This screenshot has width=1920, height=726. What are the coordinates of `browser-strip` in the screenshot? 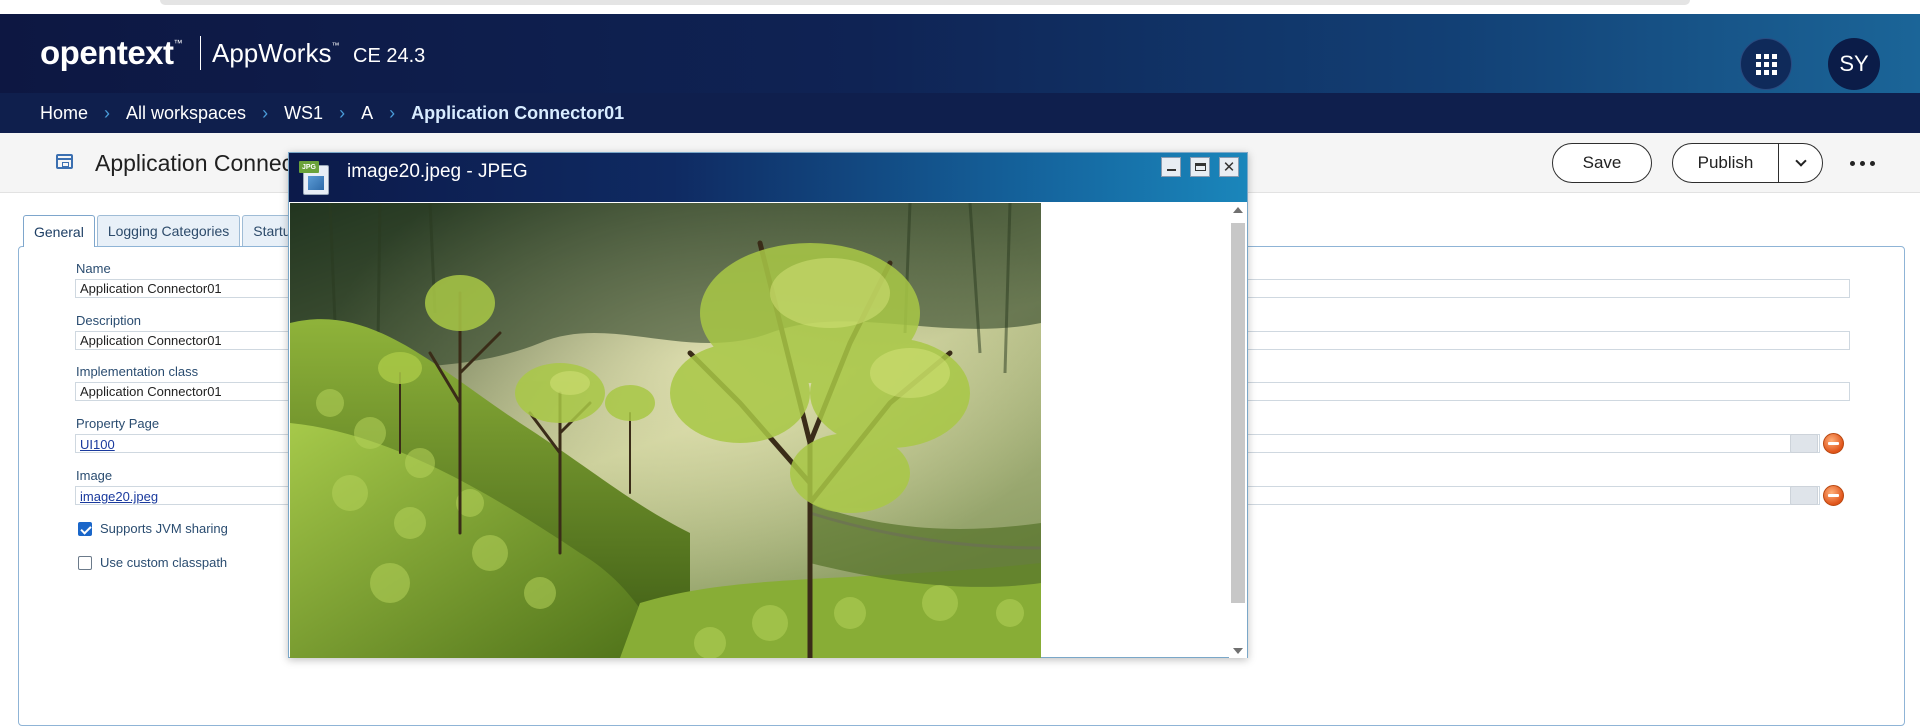 It's located at (960, 7).